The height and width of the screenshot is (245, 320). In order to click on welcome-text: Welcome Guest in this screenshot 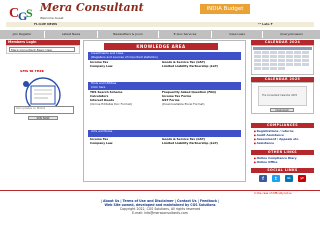, I will do `click(52, 18)`.